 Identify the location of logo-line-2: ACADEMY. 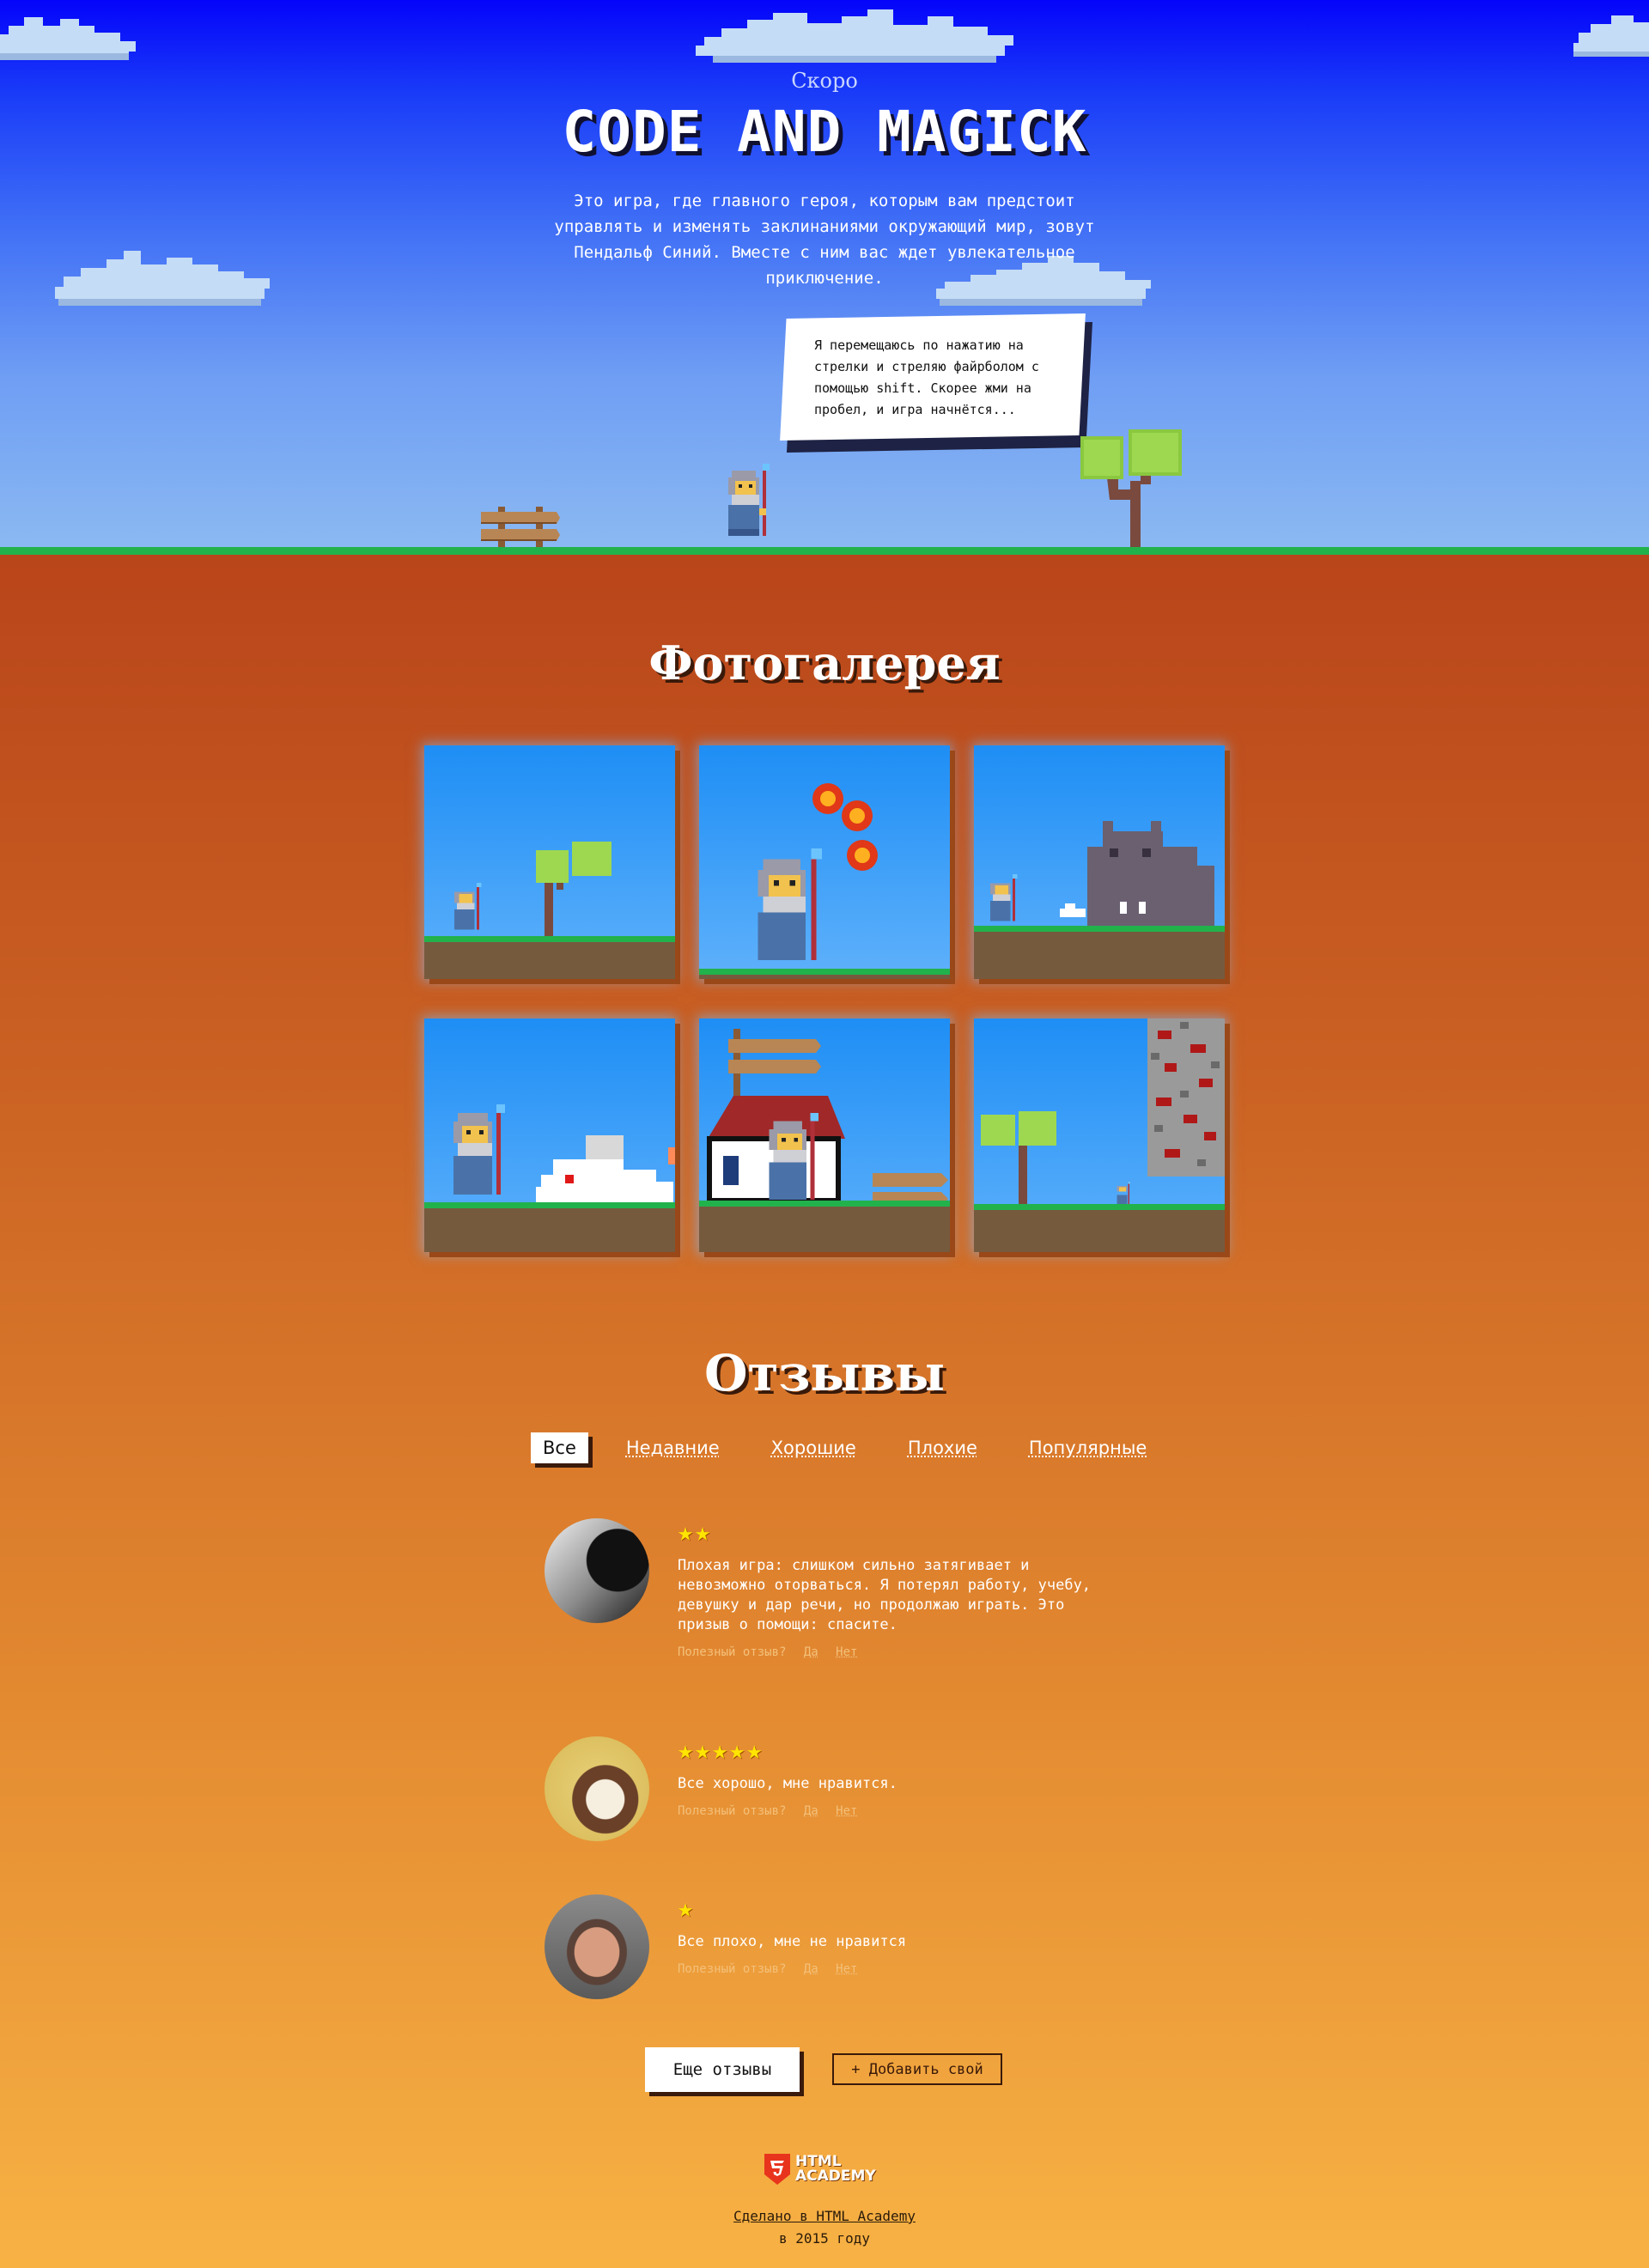
(836, 2177).